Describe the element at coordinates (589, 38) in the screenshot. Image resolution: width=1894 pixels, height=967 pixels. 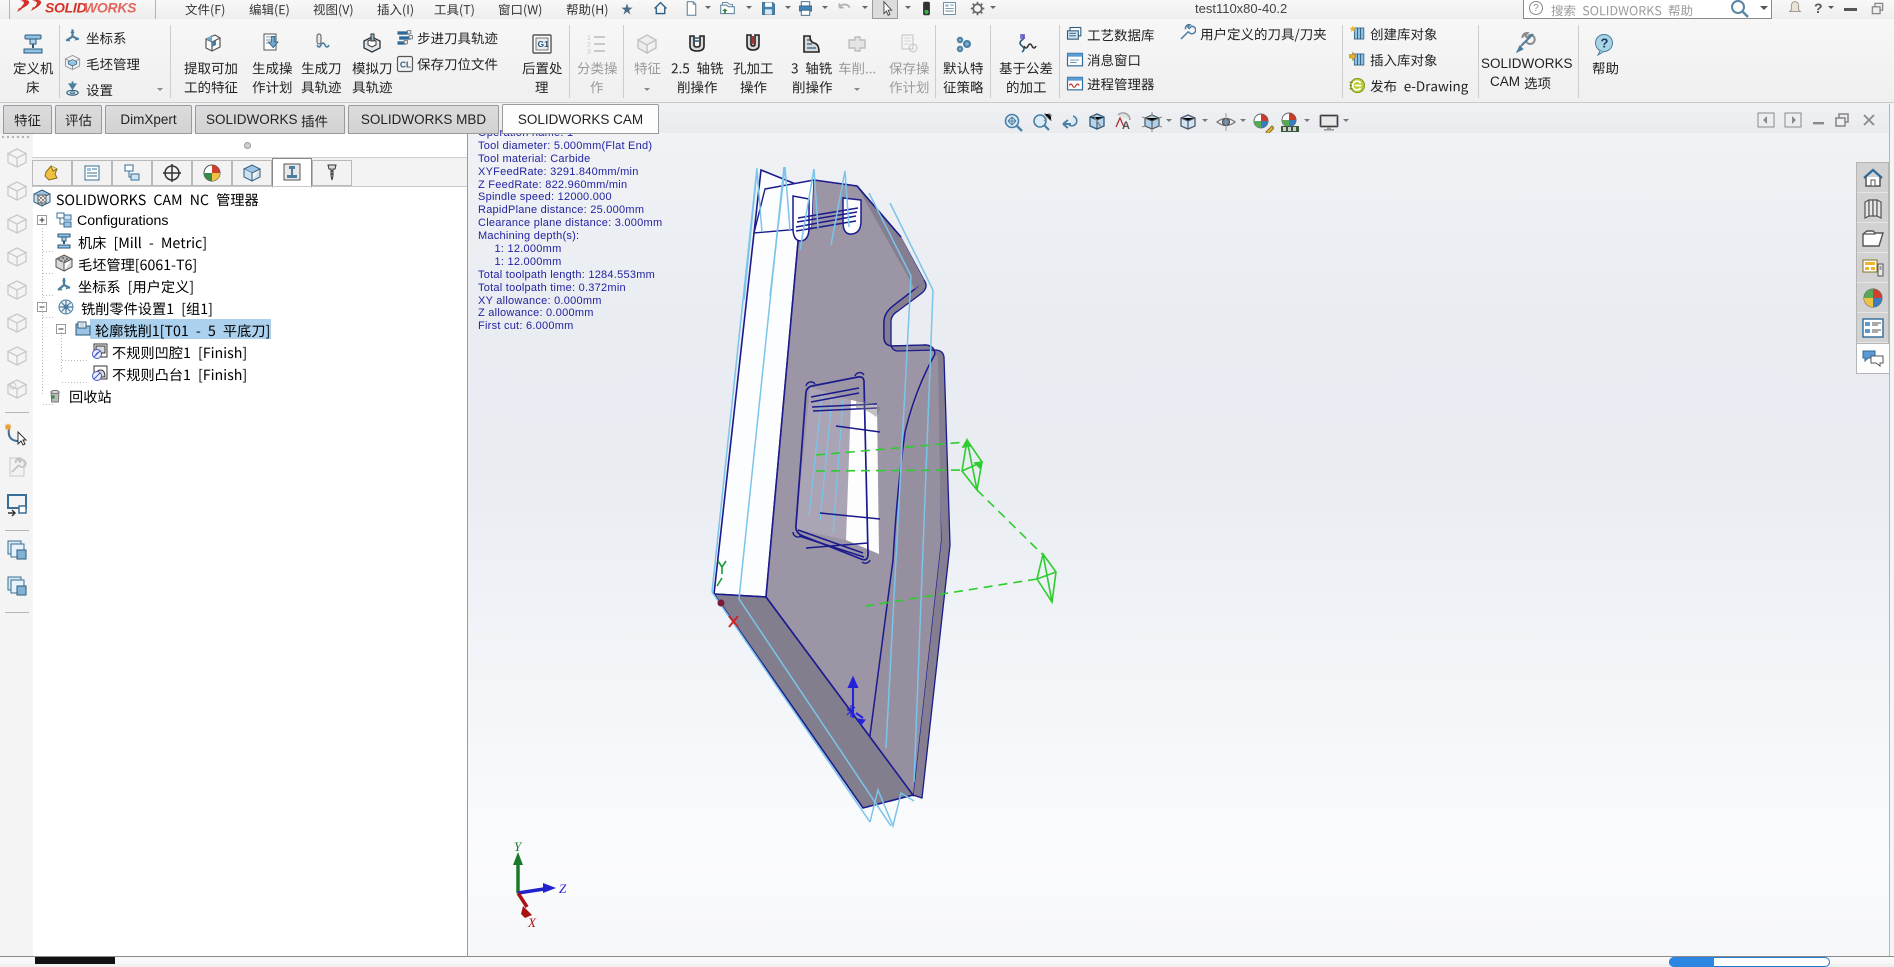
I see `svg-text: 1` at that location.